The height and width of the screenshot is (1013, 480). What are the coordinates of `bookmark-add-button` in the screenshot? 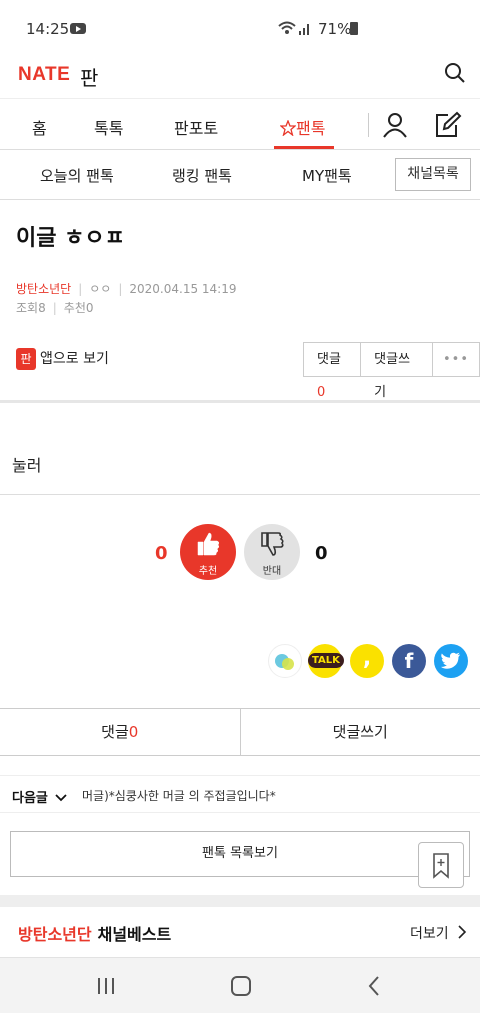 It's located at (441, 865).